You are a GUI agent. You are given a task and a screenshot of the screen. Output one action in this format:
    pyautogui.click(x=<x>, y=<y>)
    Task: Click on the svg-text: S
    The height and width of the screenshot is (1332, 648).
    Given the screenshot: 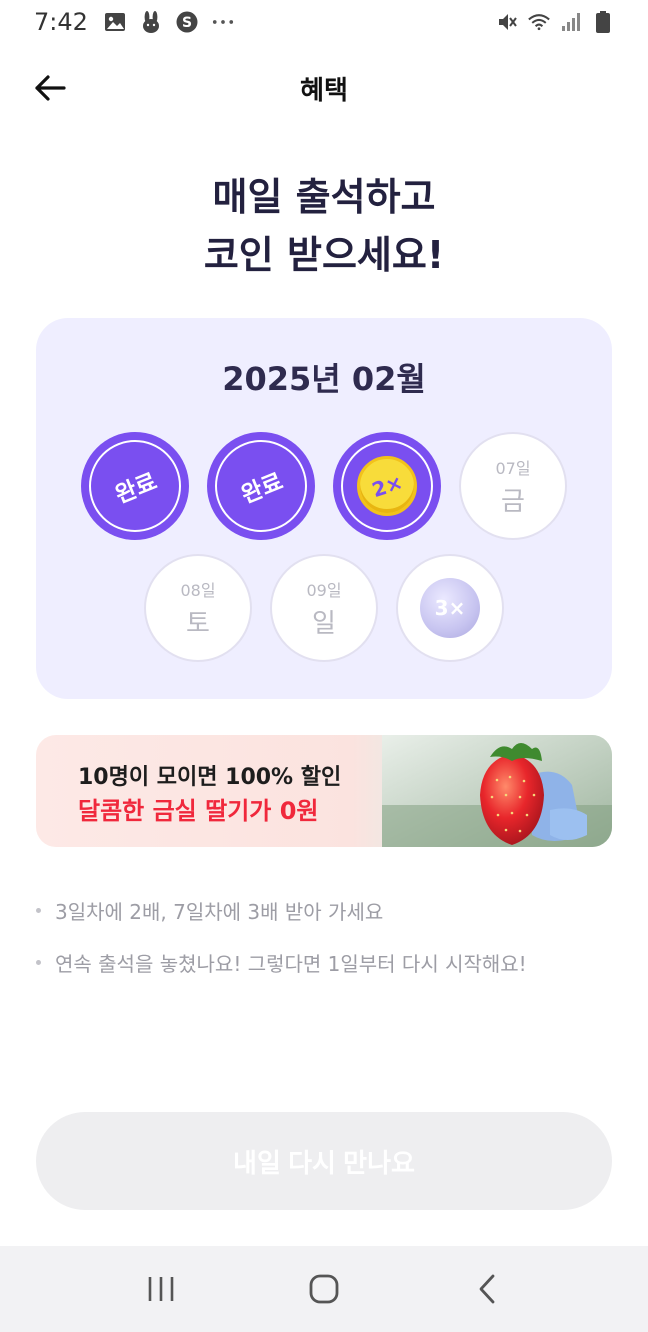 What is the action you would take?
    pyautogui.click(x=187, y=23)
    